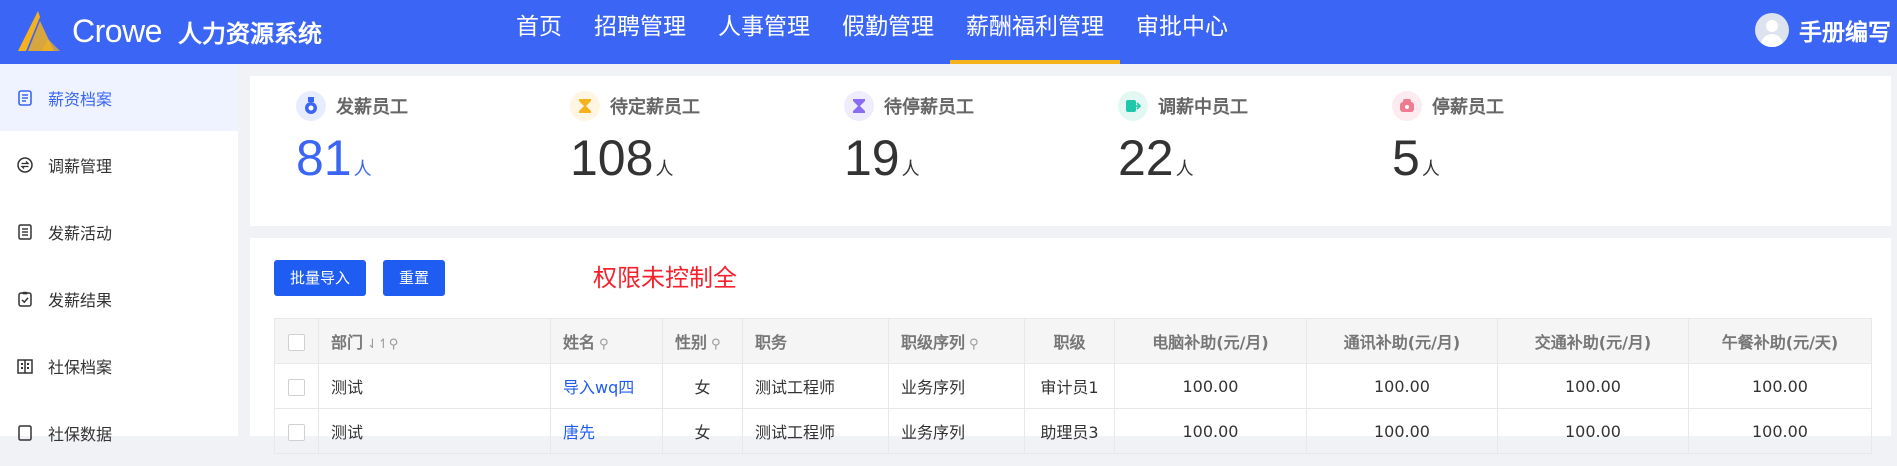 Image resolution: width=1897 pixels, height=466 pixels. Describe the element at coordinates (25, 433) in the screenshot. I see `data-icon` at that location.